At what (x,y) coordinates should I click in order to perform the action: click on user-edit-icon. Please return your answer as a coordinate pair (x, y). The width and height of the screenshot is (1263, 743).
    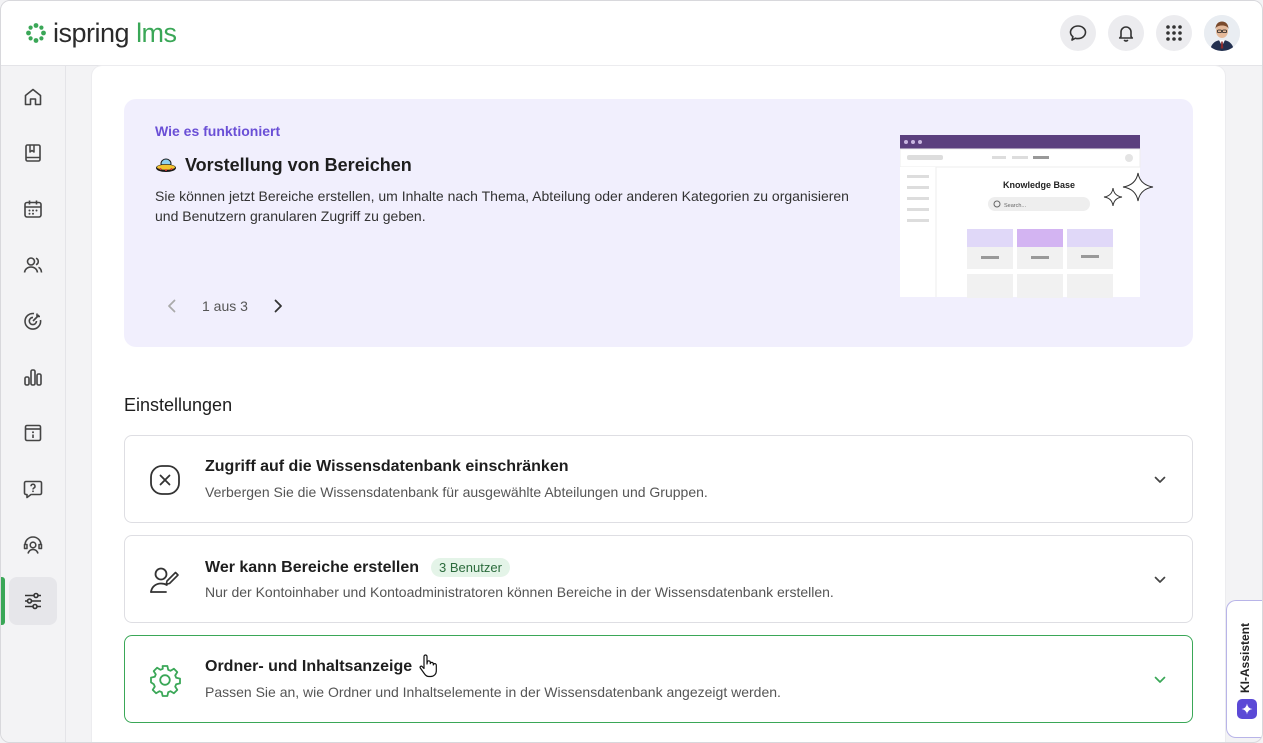
    Looking at the image, I should click on (164, 580).